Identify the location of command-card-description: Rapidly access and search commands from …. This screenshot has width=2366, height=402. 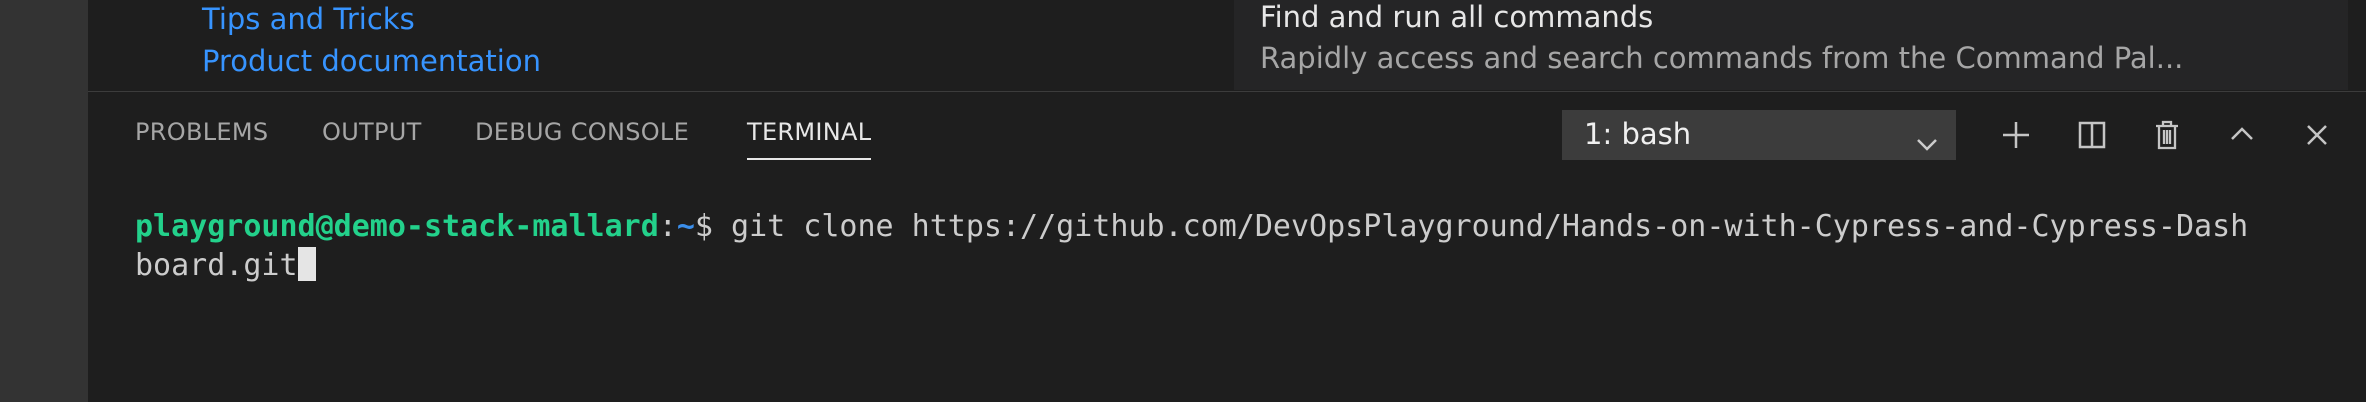
(1722, 58).